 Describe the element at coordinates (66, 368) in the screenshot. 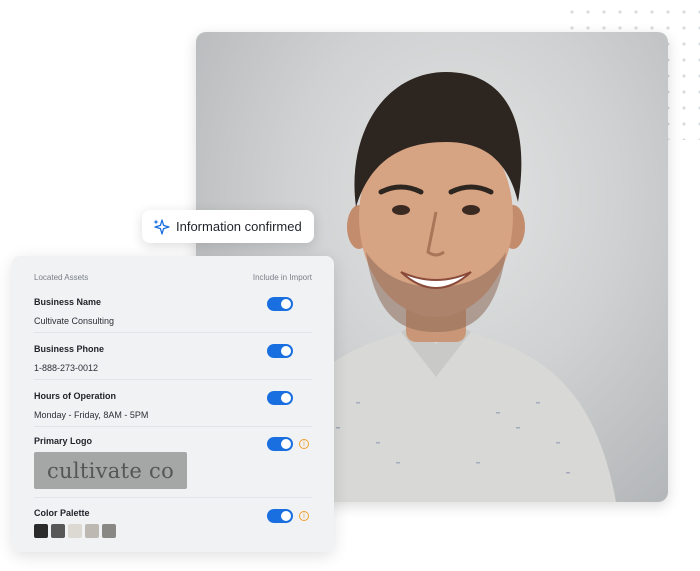

I see `asset-value: 1-888-273-0012` at that location.